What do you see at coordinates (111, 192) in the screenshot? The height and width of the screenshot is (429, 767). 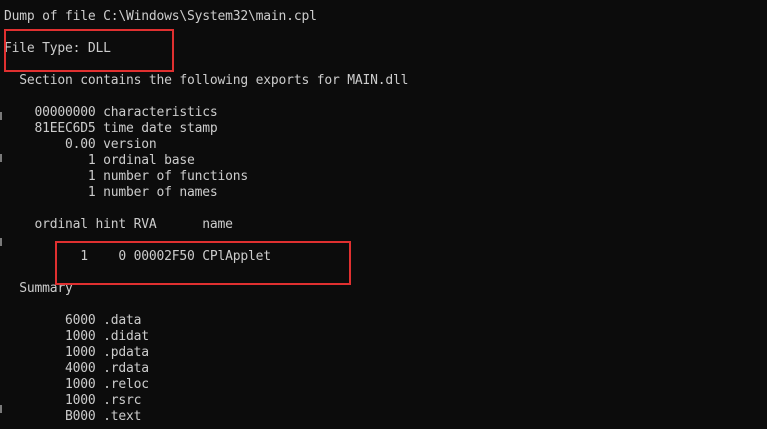 I see `name-count-line: 1 number of names` at bounding box center [111, 192].